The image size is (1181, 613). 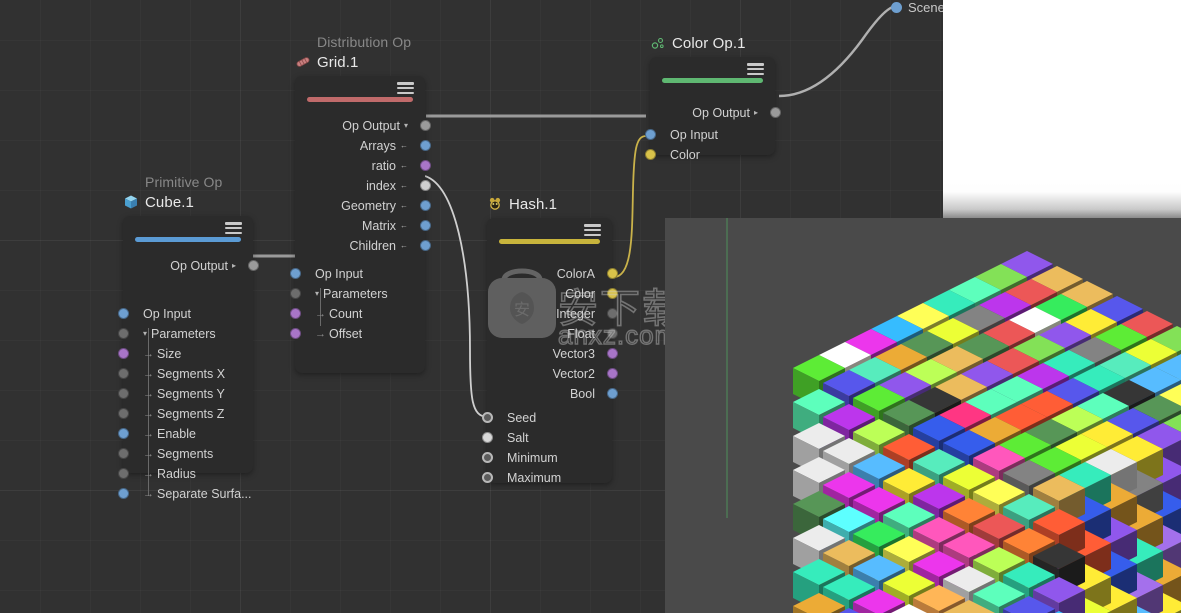 What do you see at coordinates (185, 394) in the screenshot?
I see `port-cube-segments-y: → Segments Y` at bounding box center [185, 394].